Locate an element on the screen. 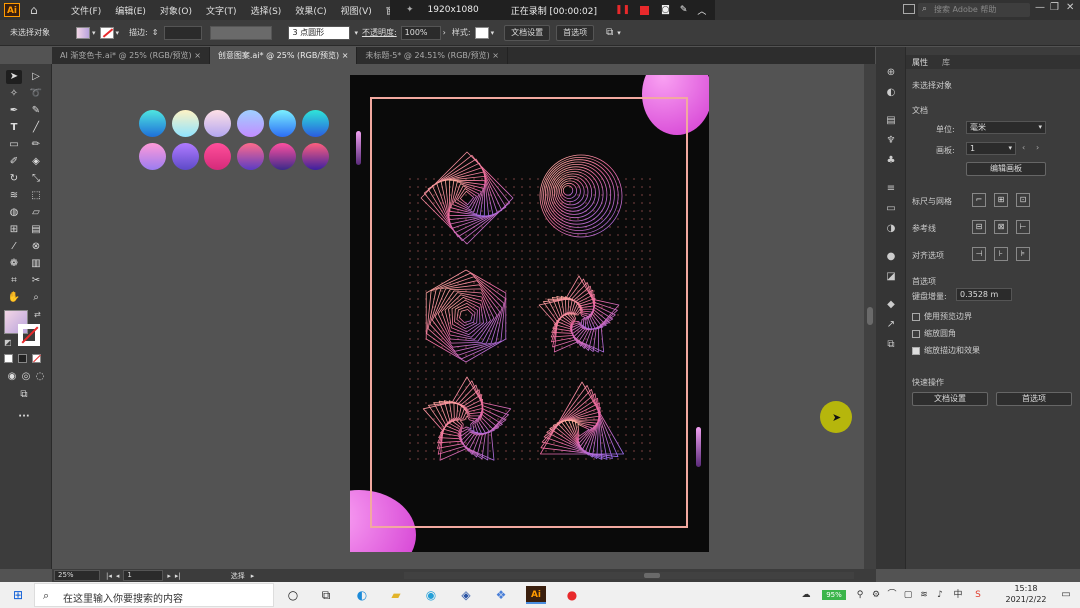  eraser-tool-icon: ◈ is located at coordinates (36, 162).